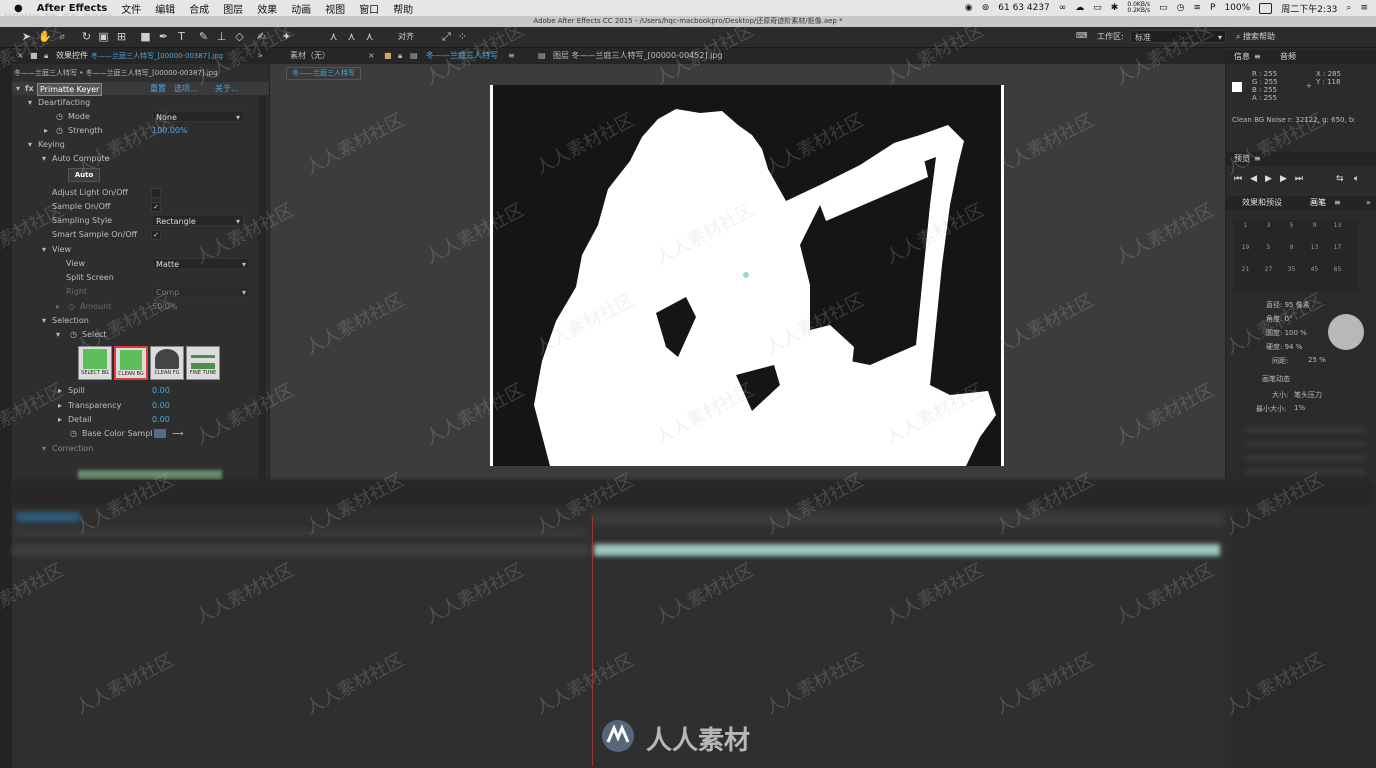 The image size is (1376, 768). What do you see at coordinates (62, 36) in the screenshot?
I see `zoom-tool-icon: ⌕` at bounding box center [62, 36].